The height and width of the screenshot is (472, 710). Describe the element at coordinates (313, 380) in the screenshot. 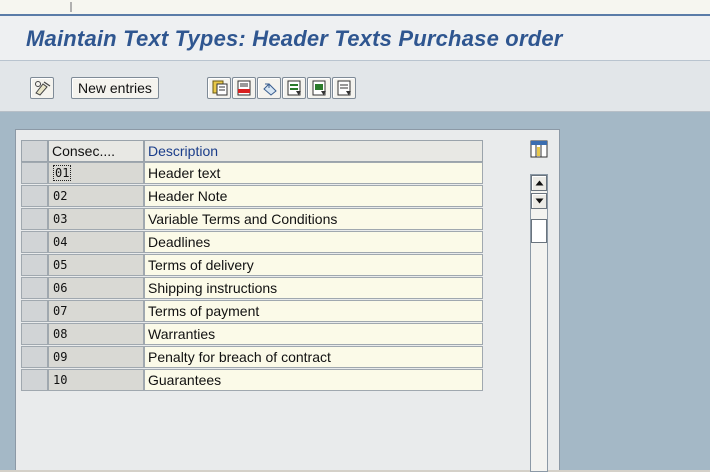

I see `description-cell: Guarantees` at that location.